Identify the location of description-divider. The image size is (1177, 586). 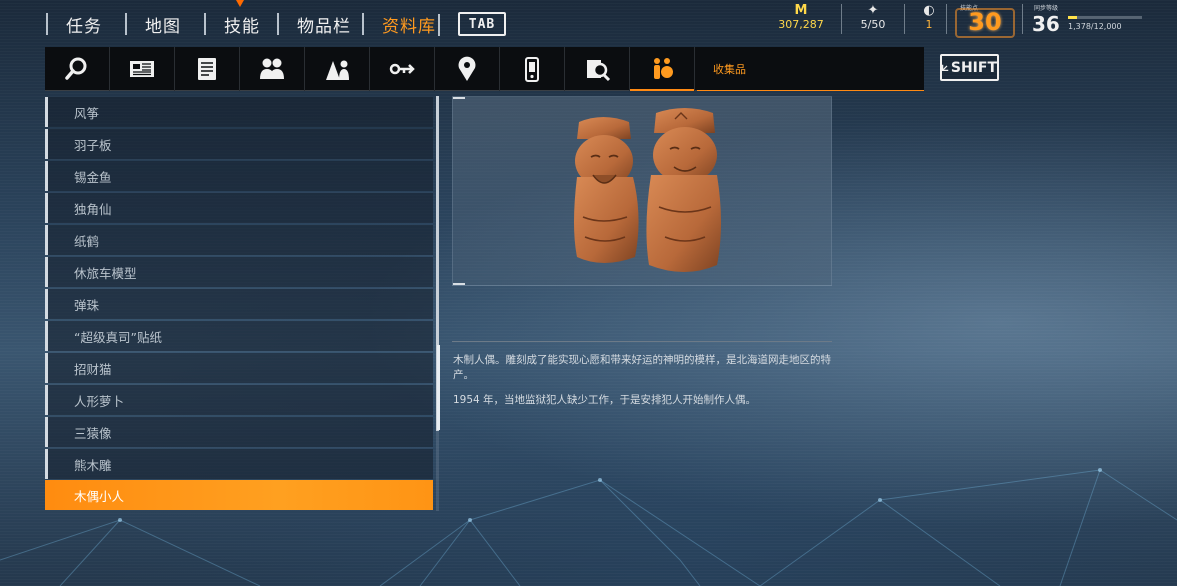
(642, 341).